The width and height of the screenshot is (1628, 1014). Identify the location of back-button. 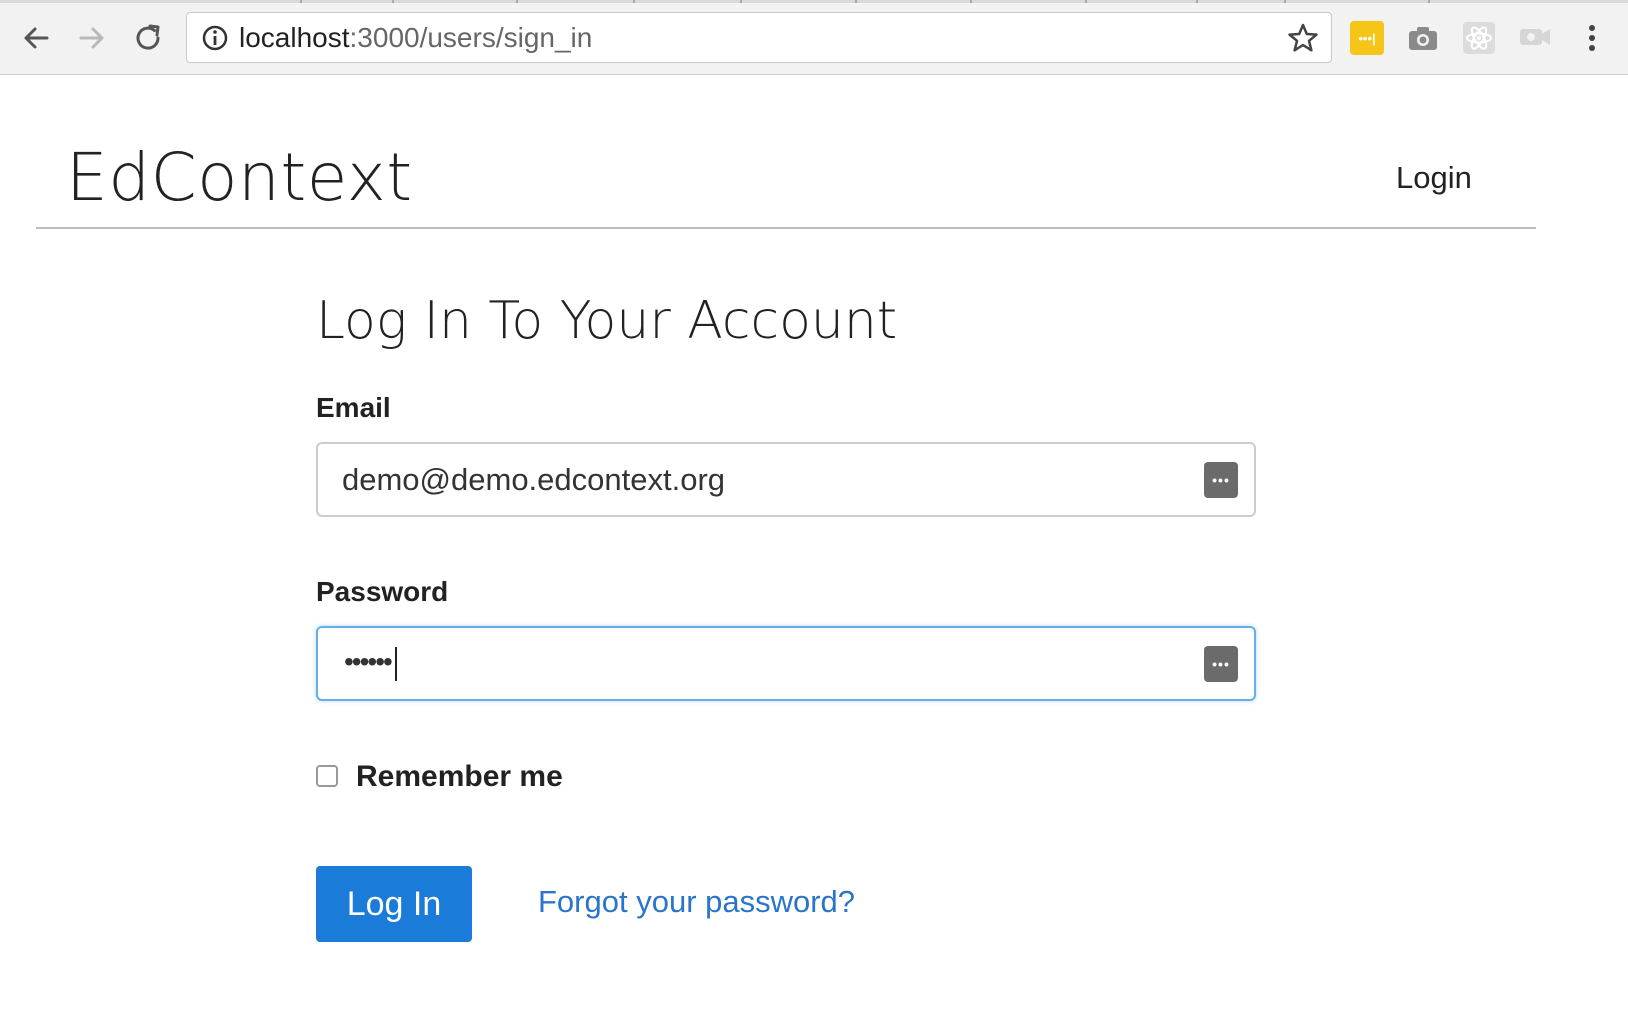
(36, 38).